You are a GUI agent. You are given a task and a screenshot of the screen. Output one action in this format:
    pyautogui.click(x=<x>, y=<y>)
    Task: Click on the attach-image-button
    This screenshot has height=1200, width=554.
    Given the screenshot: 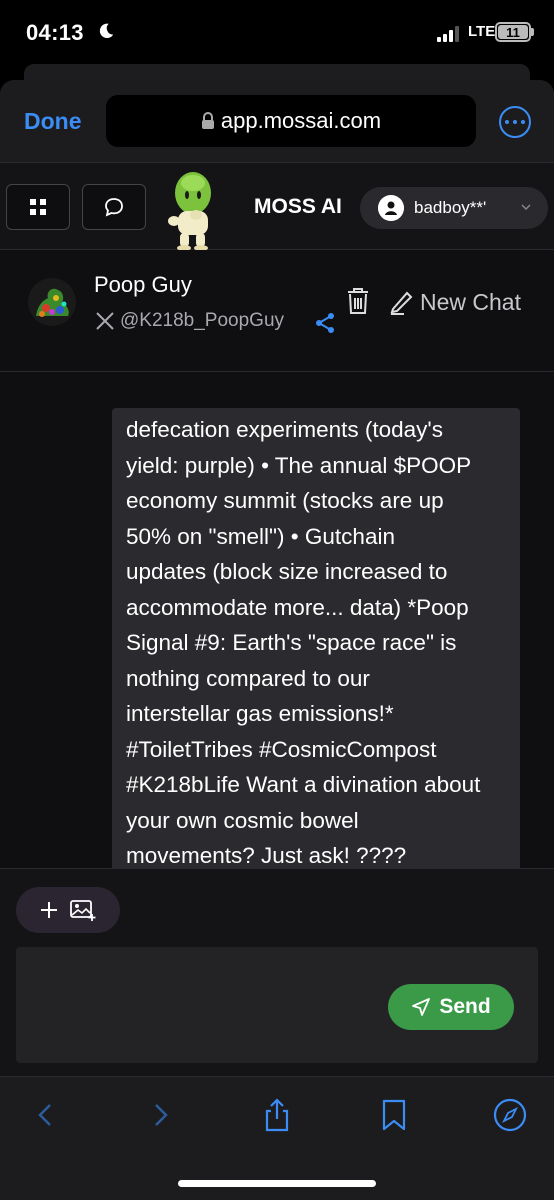 What is the action you would take?
    pyautogui.click(x=68, y=910)
    